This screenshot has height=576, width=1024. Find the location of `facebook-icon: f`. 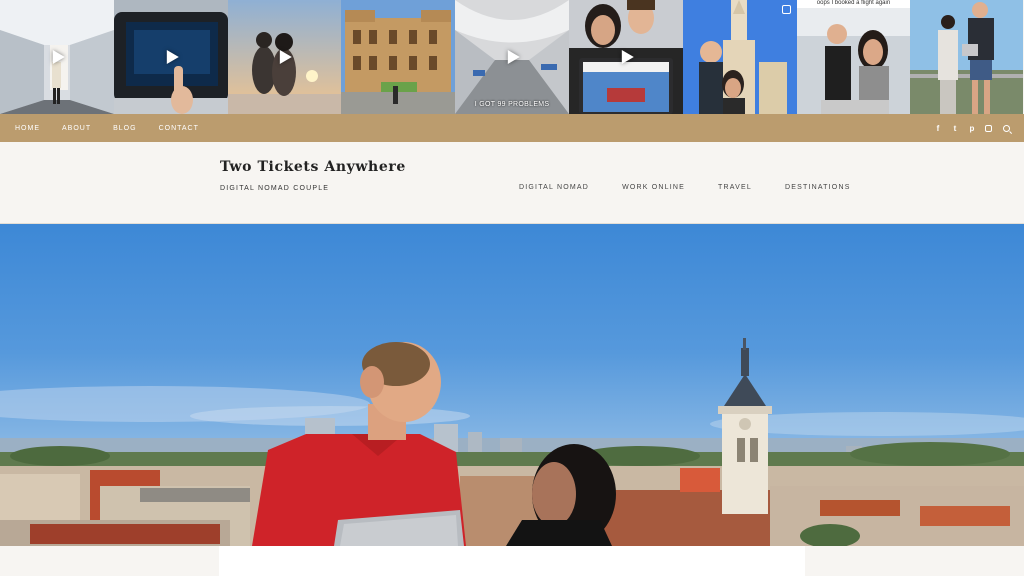

facebook-icon: f is located at coordinates (938, 128).